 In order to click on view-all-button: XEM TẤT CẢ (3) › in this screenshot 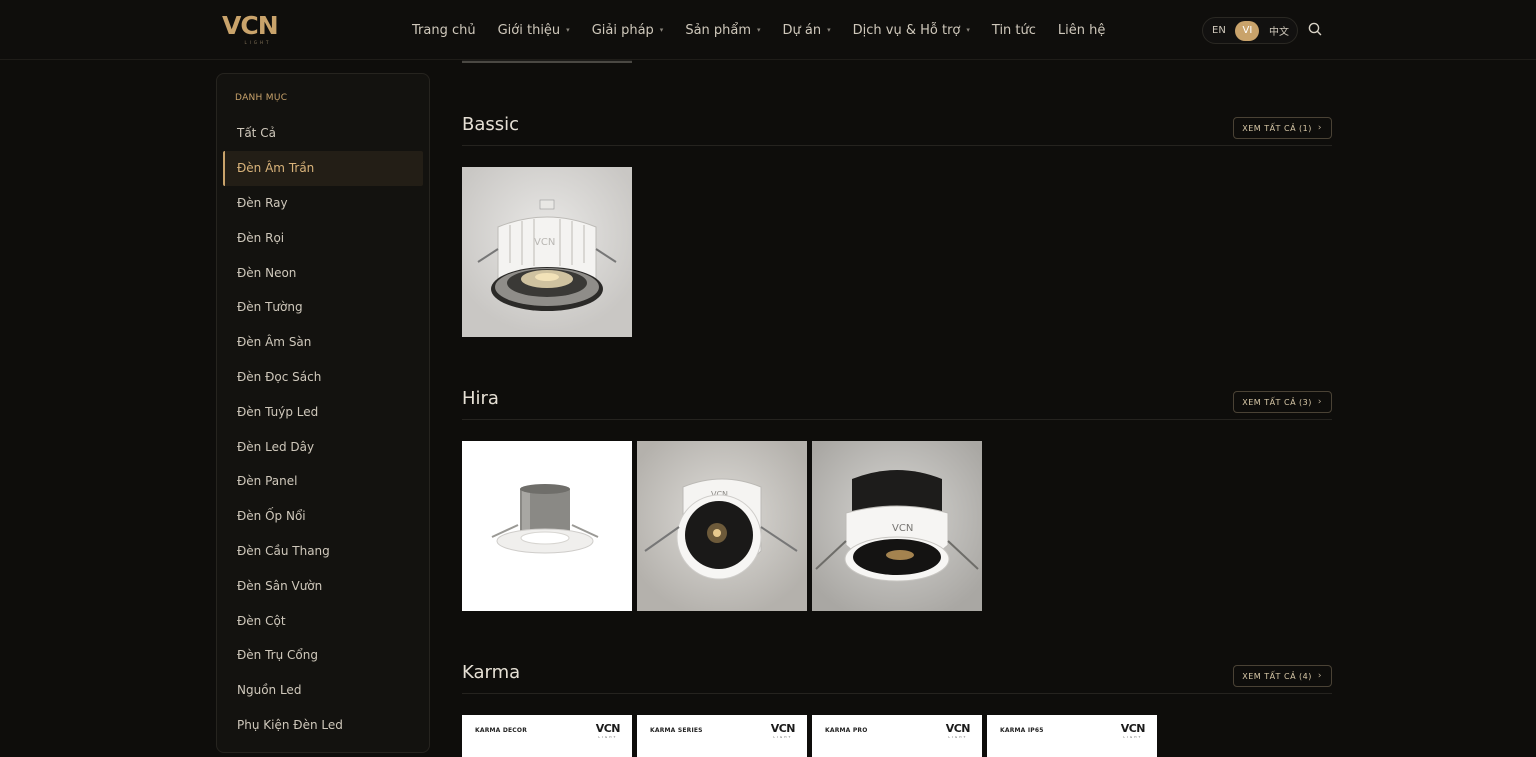, I will do `click(1282, 402)`.